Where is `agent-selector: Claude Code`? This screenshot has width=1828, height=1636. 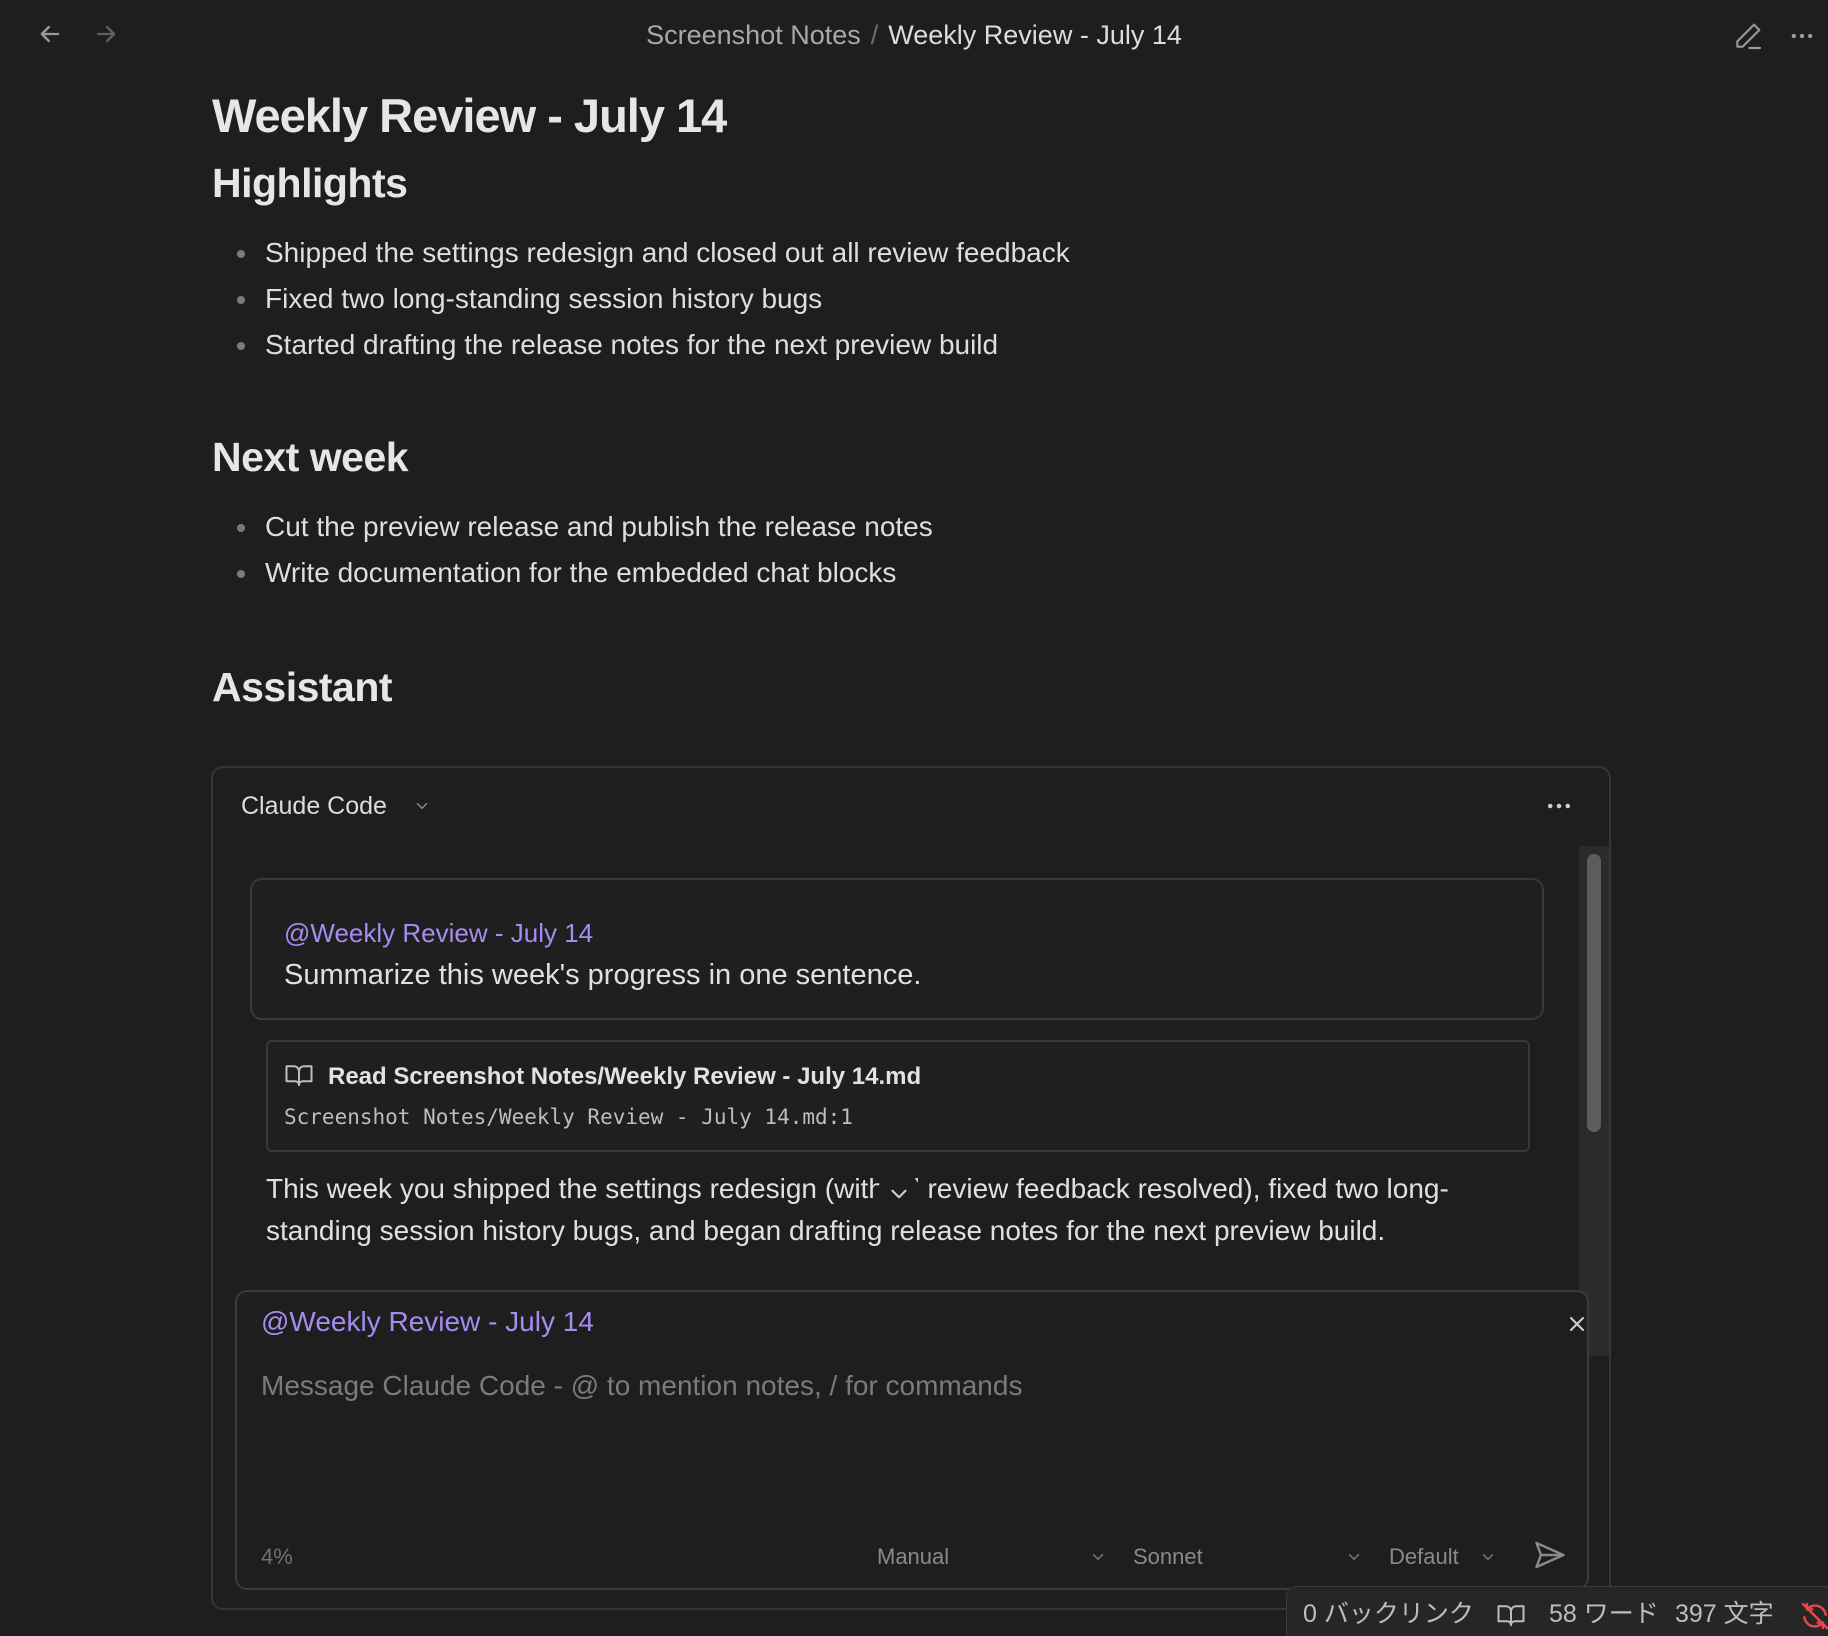
agent-selector: Claude Code is located at coordinates (336, 806).